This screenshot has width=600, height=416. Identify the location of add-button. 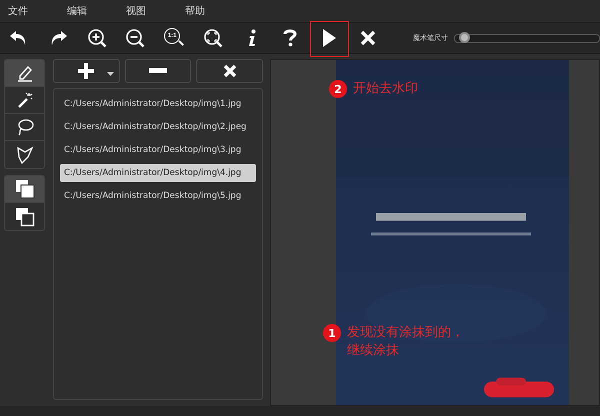
(86, 71).